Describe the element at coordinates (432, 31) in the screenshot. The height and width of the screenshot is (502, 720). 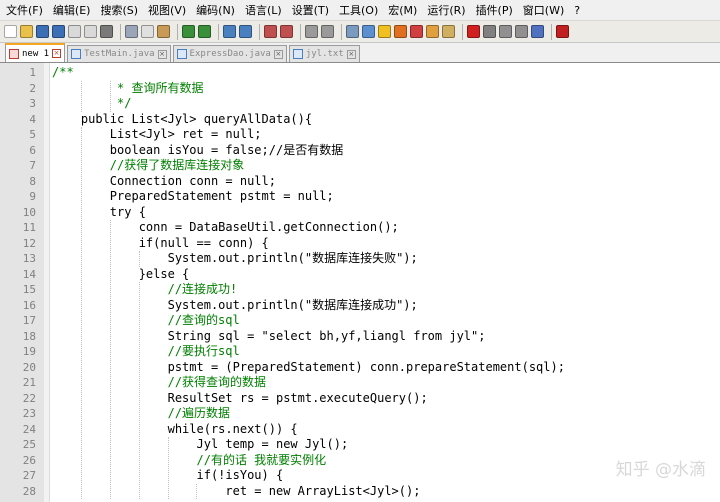
I see `function-list-icon` at that location.